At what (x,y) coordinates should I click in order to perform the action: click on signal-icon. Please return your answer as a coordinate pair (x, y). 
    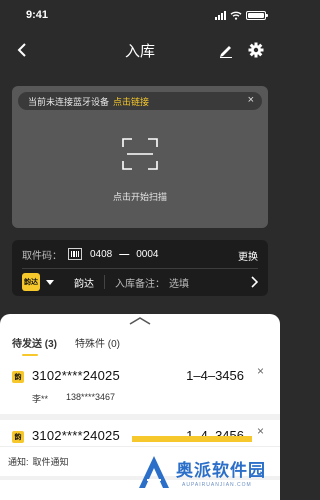
    Looking at the image, I should click on (220, 15).